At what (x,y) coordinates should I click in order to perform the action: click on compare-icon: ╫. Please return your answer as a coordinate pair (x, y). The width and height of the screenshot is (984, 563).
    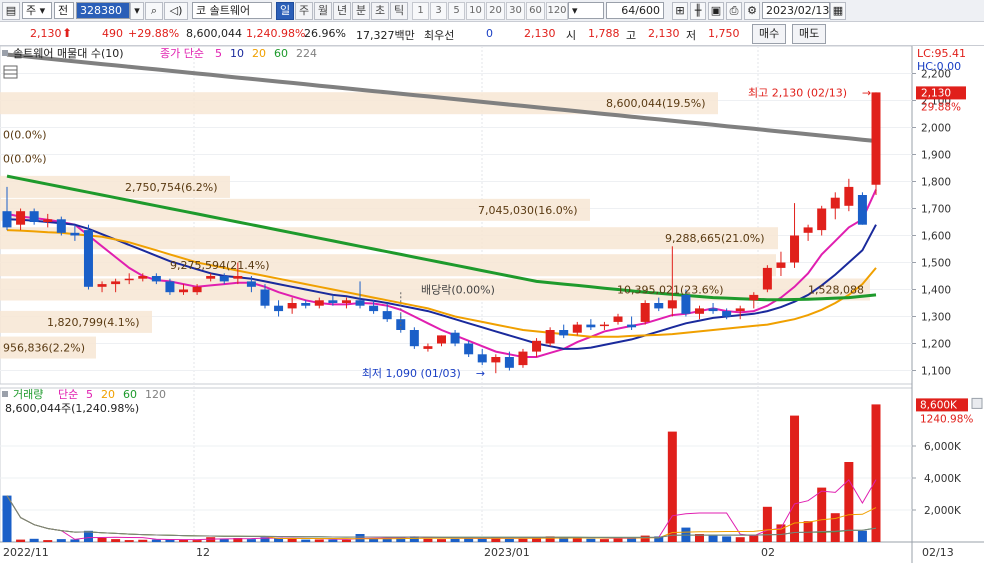
    Looking at the image, I should click on (698, 11).